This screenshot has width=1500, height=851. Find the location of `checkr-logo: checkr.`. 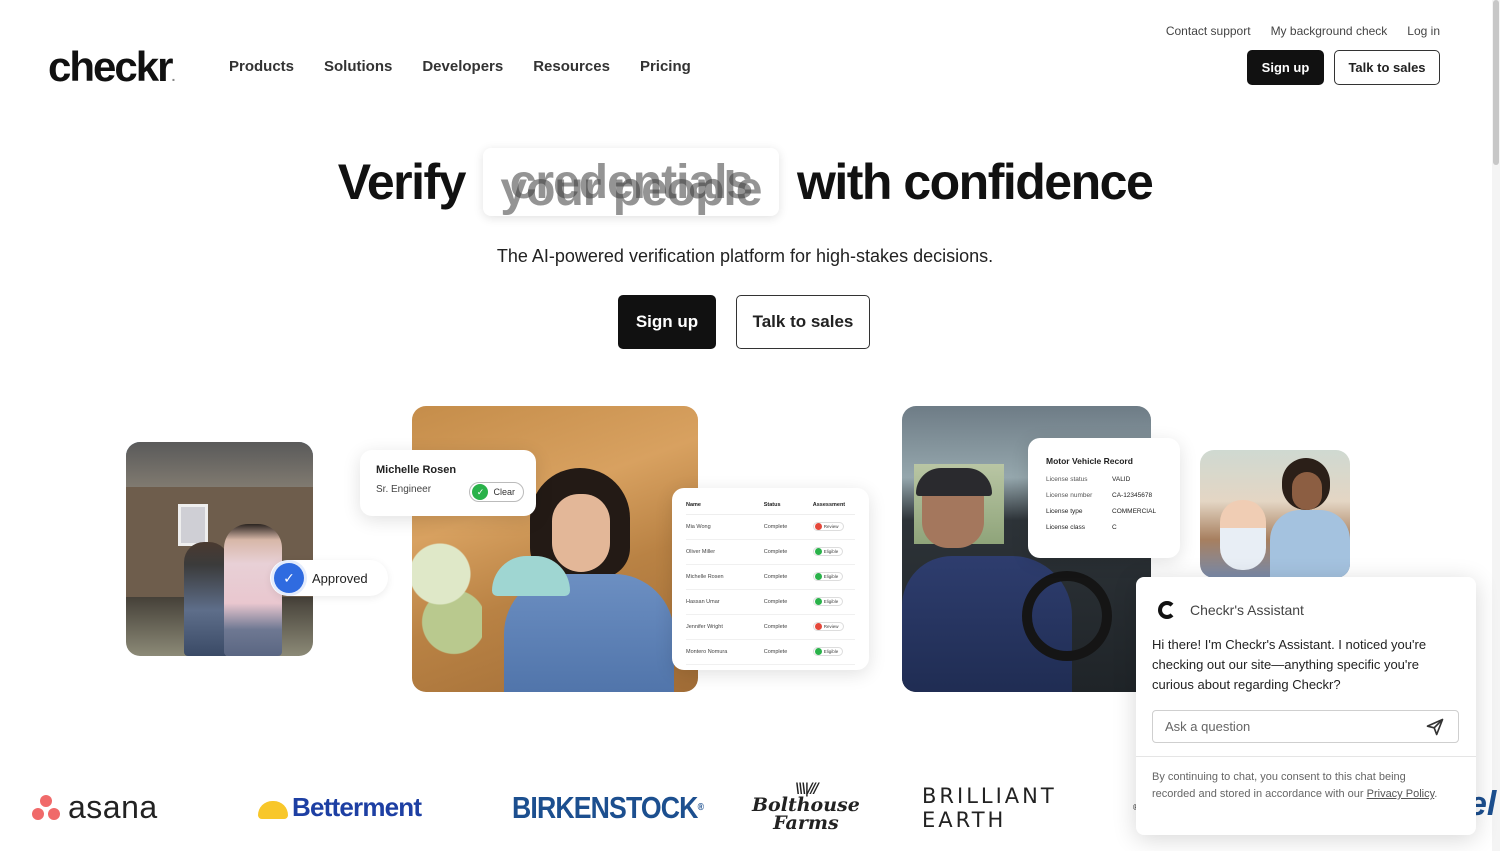

checkr-logo: checkr. is located at coordinates (111, 67).